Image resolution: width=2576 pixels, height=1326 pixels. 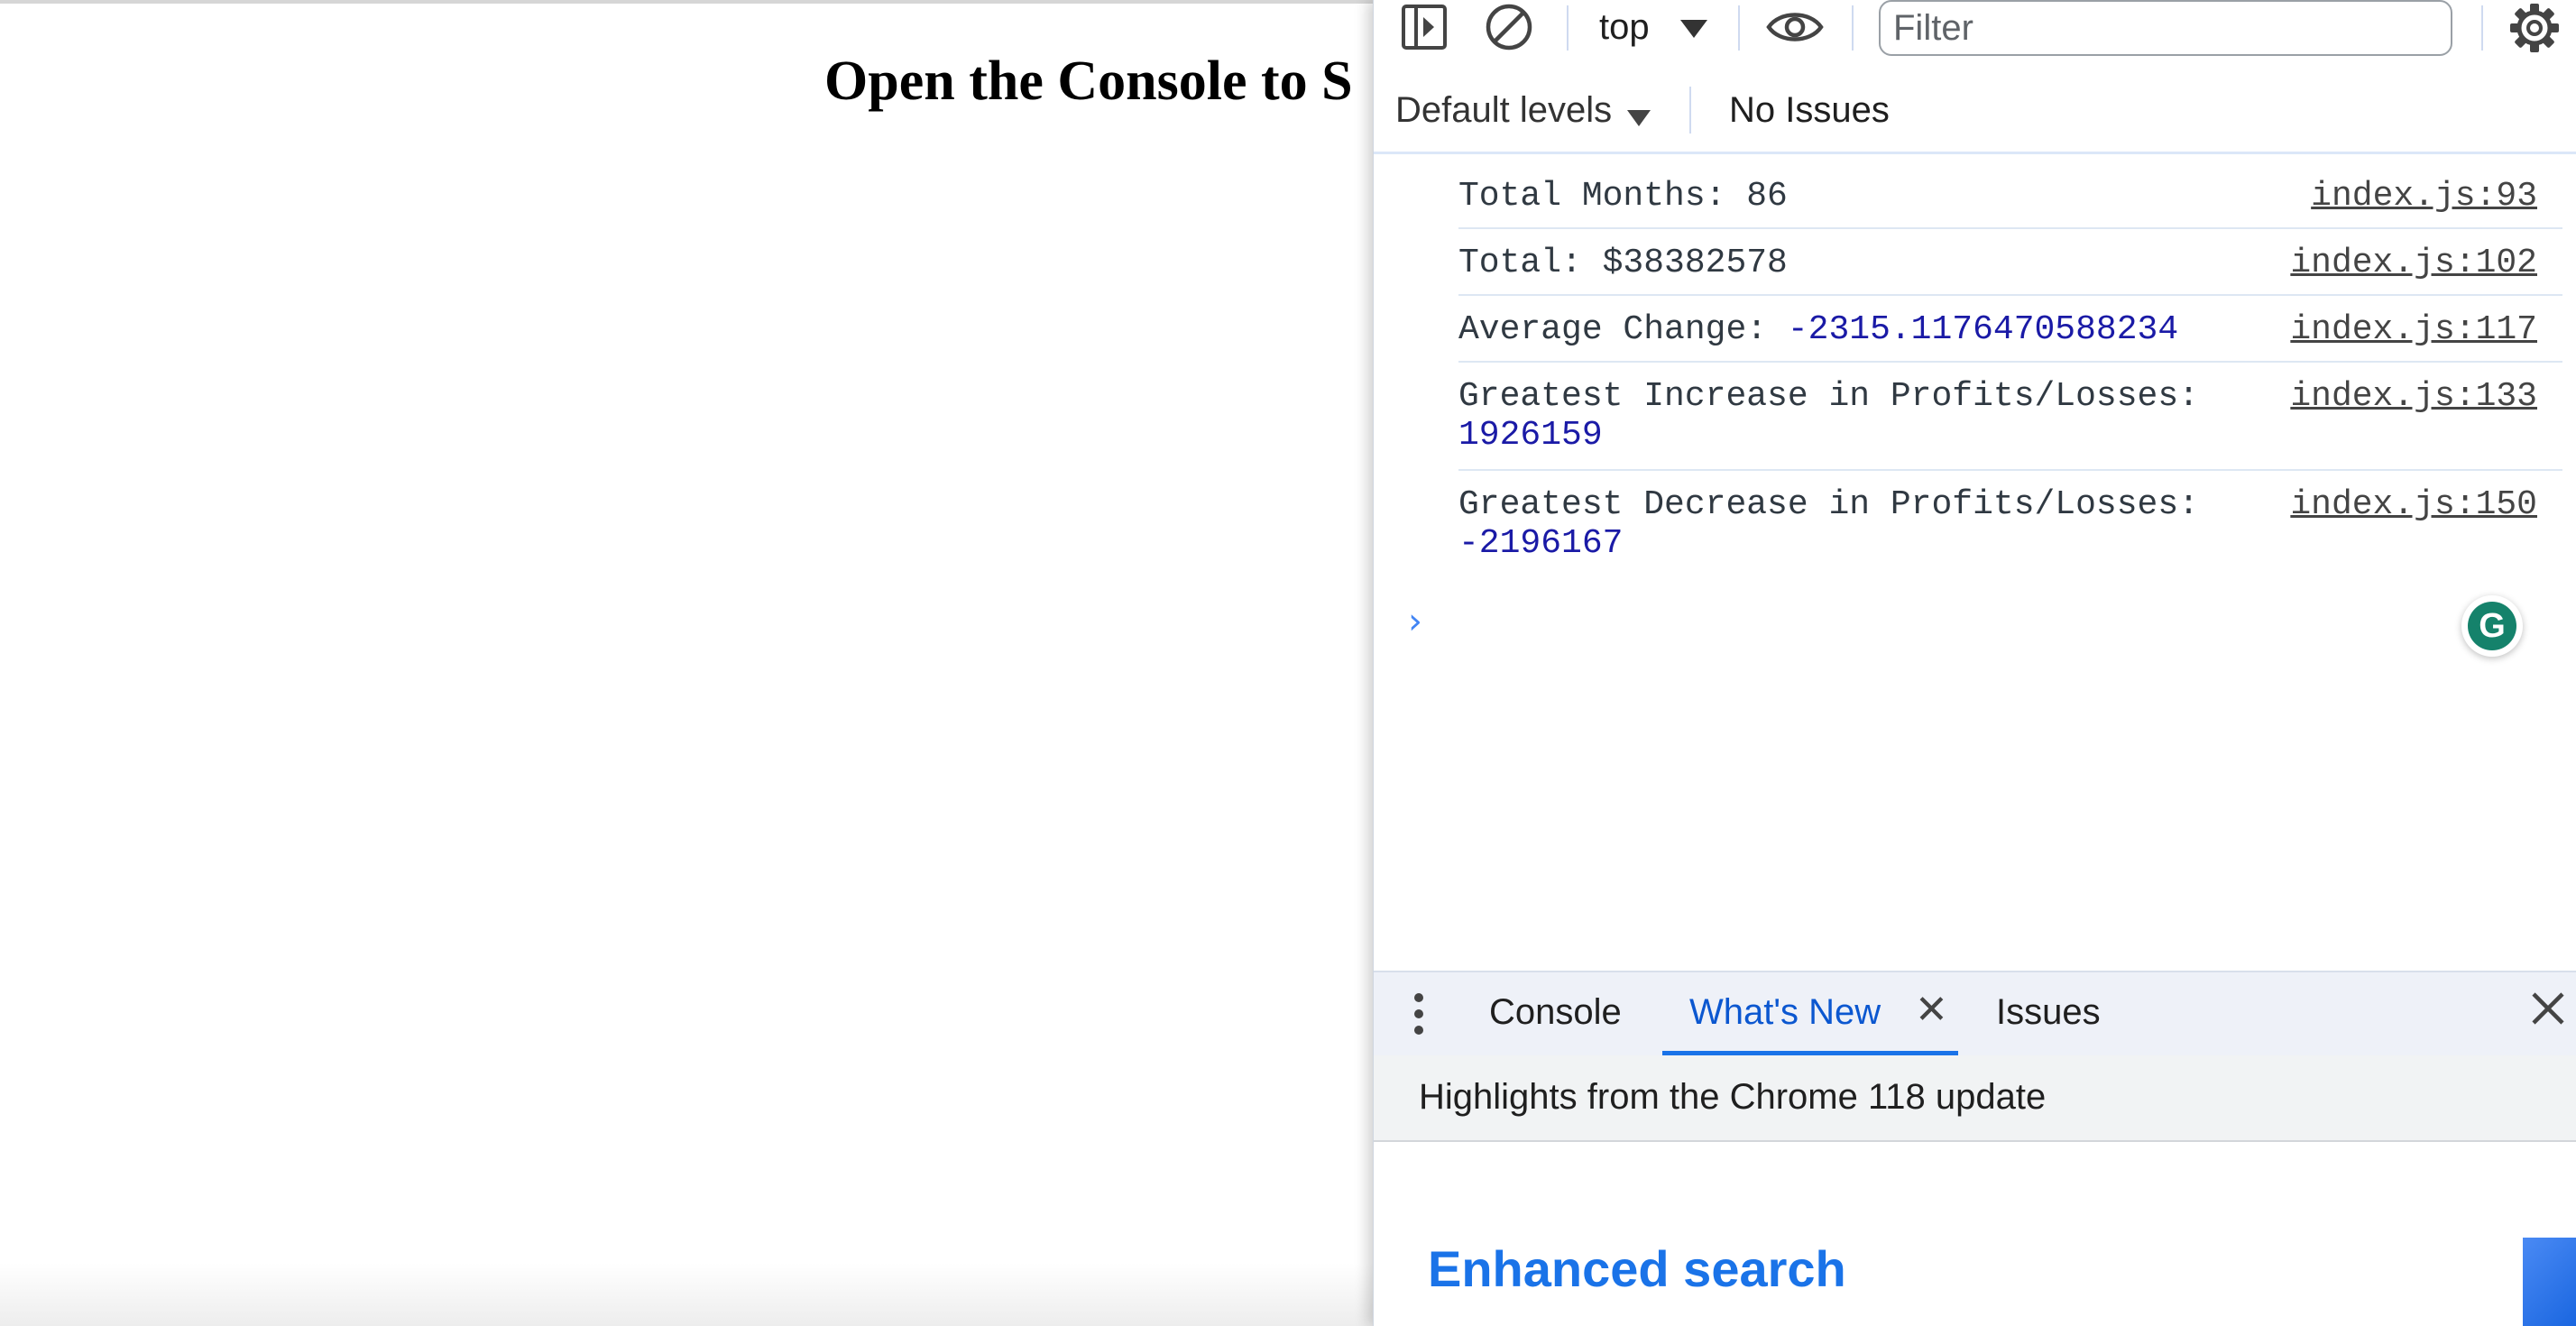 I want to click on issues-counter: No Issues, so click(x=1809, y=110).